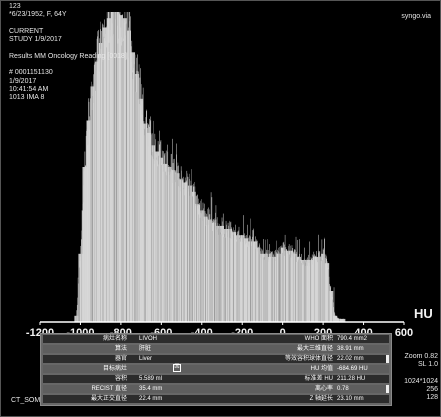 This screenshot has height=417, width=441. What do you see at coordinates (151, 389) in the screenshot?
I see `info-value: 35.4 mm` at bounding box center [151, 389].